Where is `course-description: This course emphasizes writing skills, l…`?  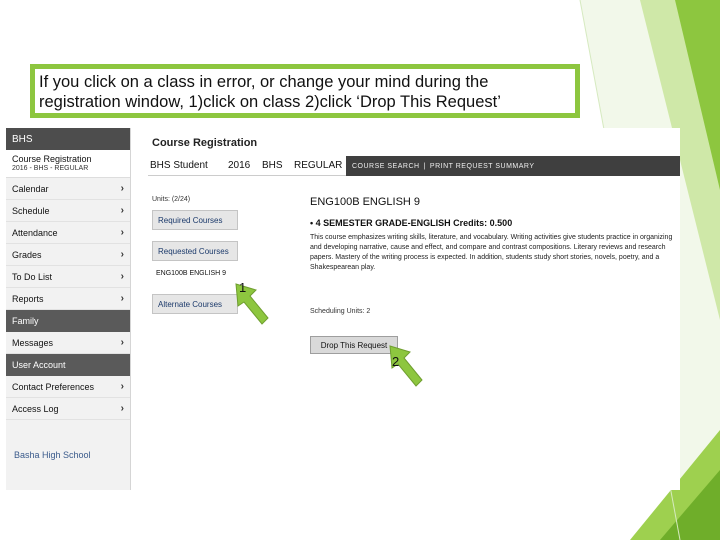
course-description: This course emphasizes writing skills, l… is located at coordinates (491, 252).